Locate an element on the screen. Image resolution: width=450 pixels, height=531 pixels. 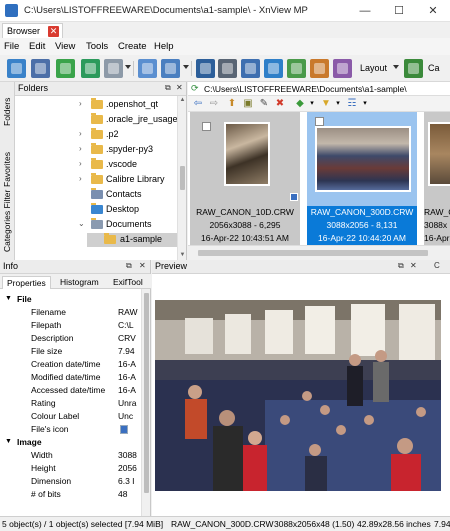
minimize-button: — is located at coordinates (365, 11).